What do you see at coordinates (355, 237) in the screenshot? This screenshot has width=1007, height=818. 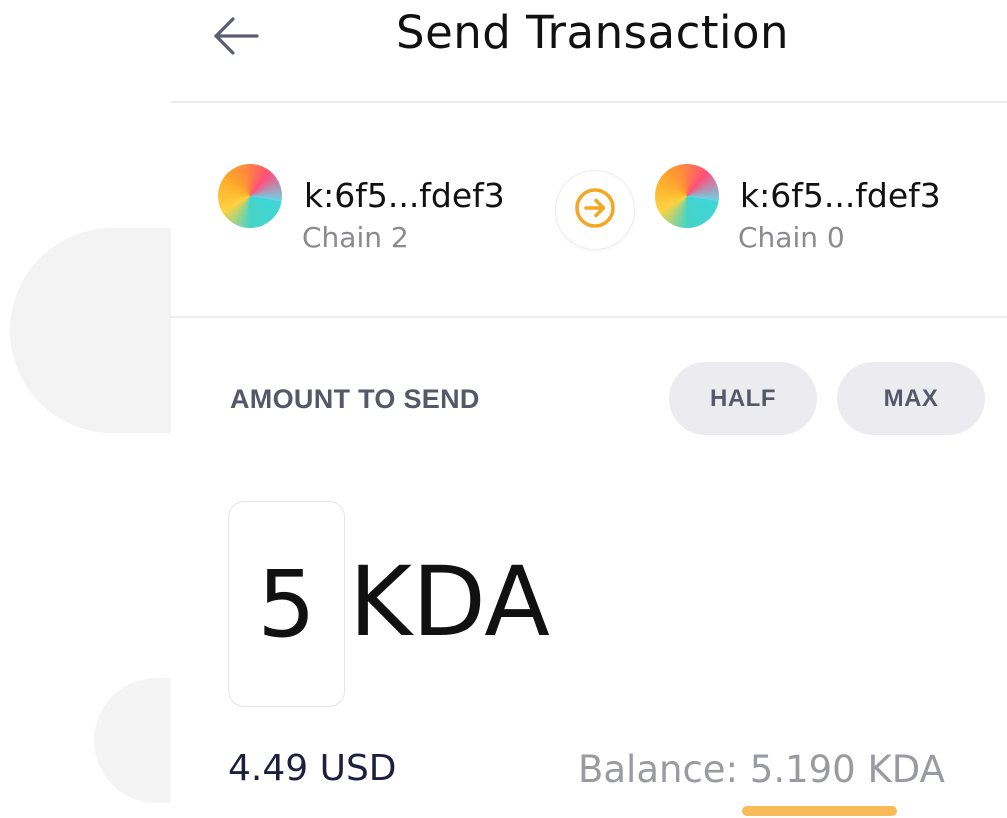 I see `sender-chain: Chain 2` at bounding box center [355, 237].